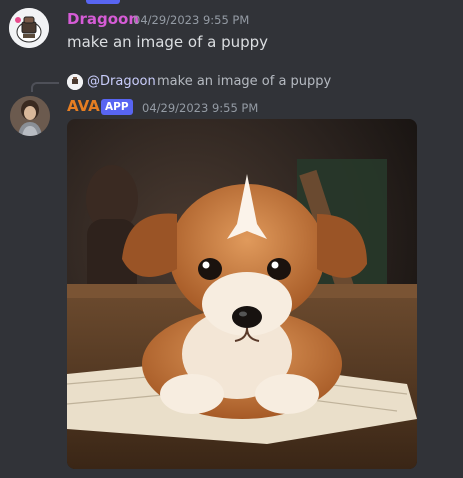 The height and width of the screenshot is (478, 463). Describe the element at coordinates (83, 106) in the screenshot. I see `author-name: AVA` at that location.